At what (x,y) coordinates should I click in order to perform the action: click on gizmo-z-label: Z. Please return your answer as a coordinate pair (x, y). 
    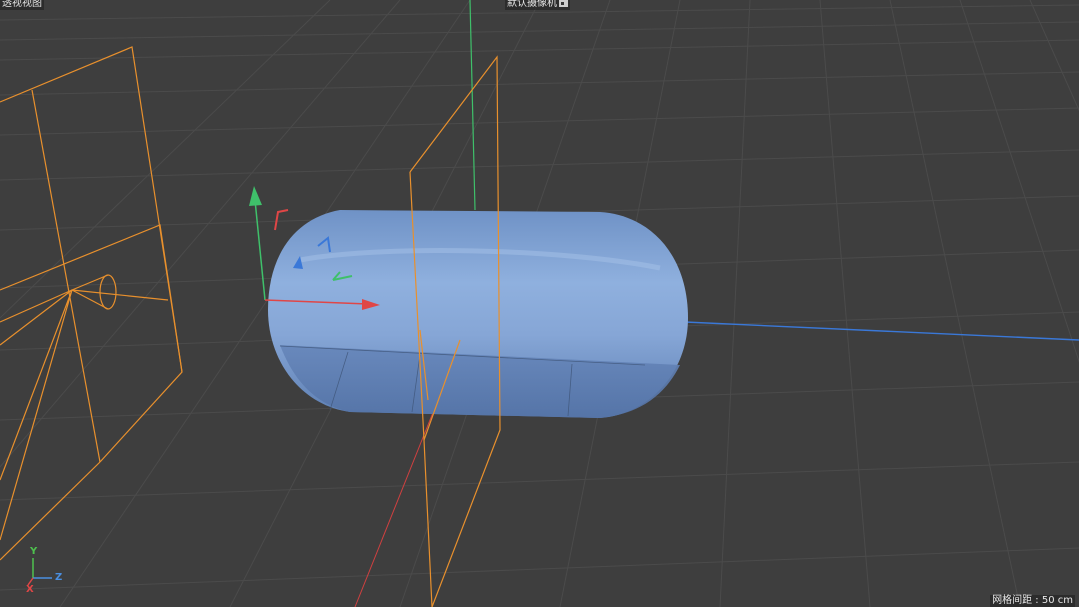
    Looking at the image, I should click on (59, 577).